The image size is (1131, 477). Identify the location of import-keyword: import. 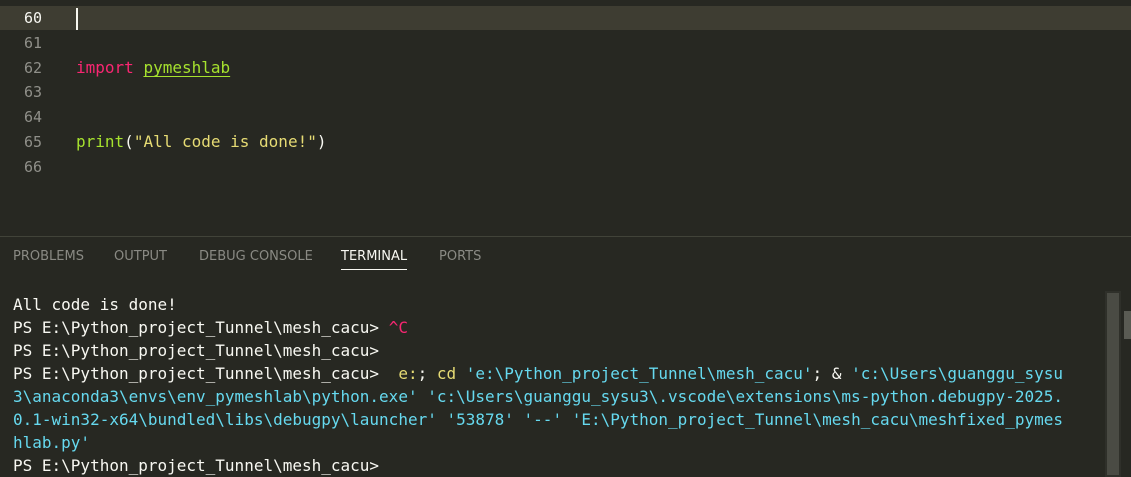
(105, 67).